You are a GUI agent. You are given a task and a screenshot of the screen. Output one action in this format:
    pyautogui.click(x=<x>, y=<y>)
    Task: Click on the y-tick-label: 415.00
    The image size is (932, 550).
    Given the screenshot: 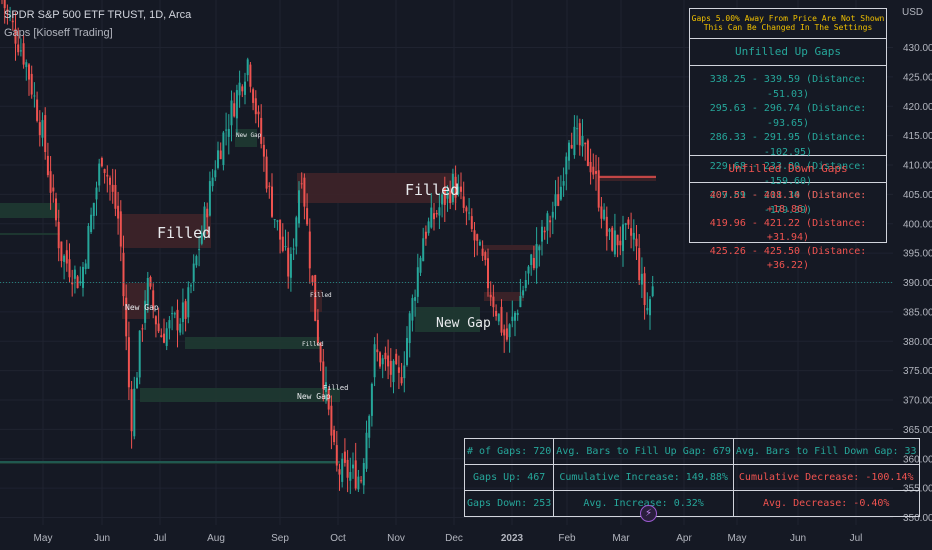 What is the action you would take?
    pyautogui.click(x=917, y=136)
    